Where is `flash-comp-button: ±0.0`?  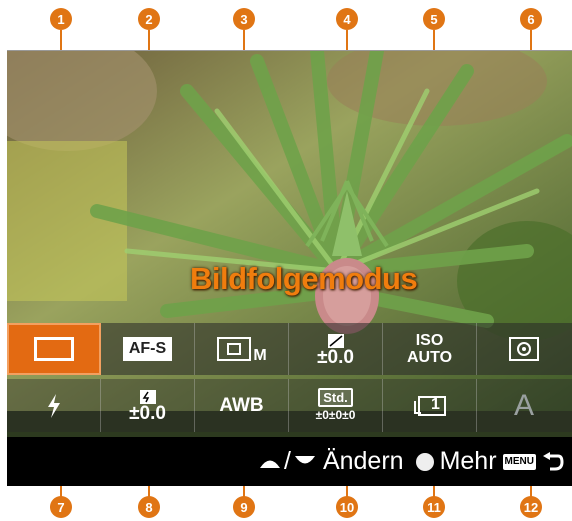 flash-comp-button: ±0.0 is located at coordinates (148, 405).